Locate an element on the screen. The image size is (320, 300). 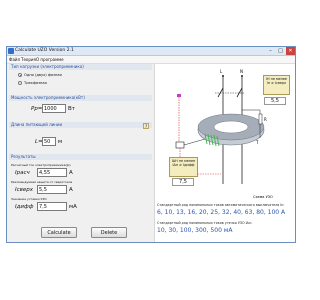
label-r: R is located at coordinates (265, 119).